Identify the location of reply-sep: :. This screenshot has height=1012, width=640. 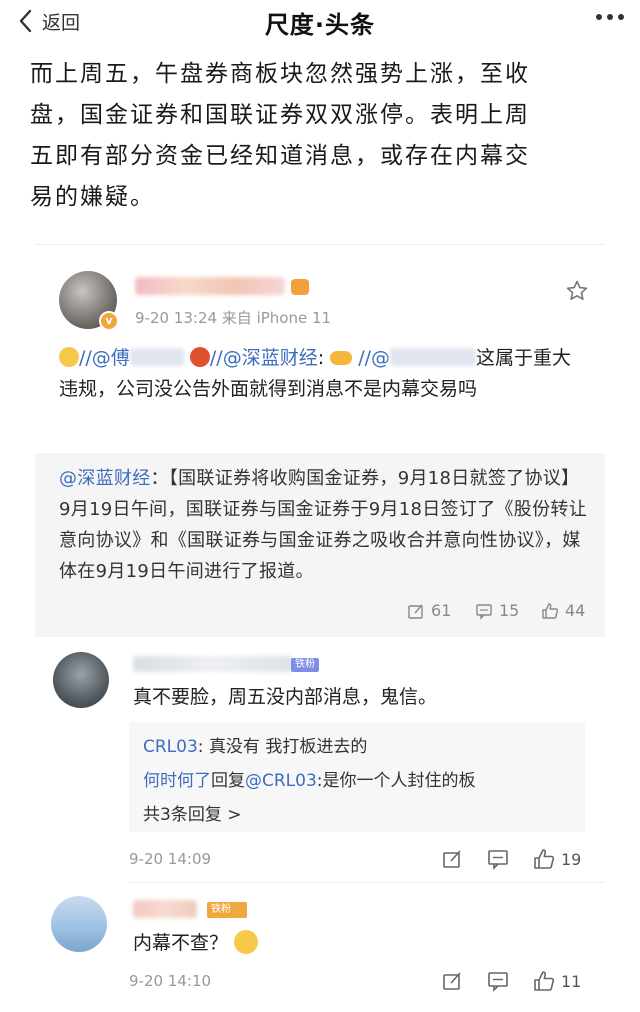
(203, 747).